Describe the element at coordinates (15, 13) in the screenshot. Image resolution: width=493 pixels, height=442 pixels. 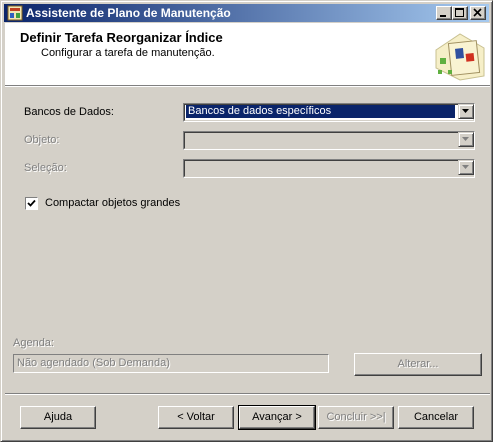
I see `maintenance-plan-icon` at that location.